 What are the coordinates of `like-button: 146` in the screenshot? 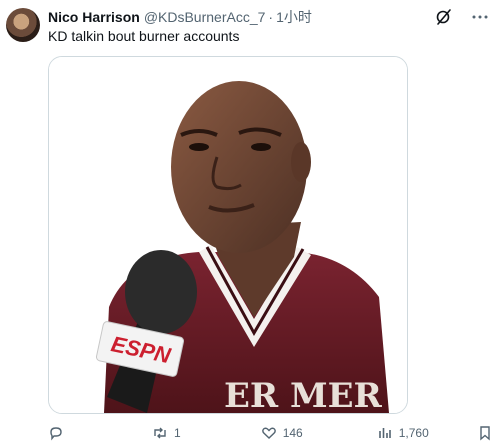 It's located at (282, 433).